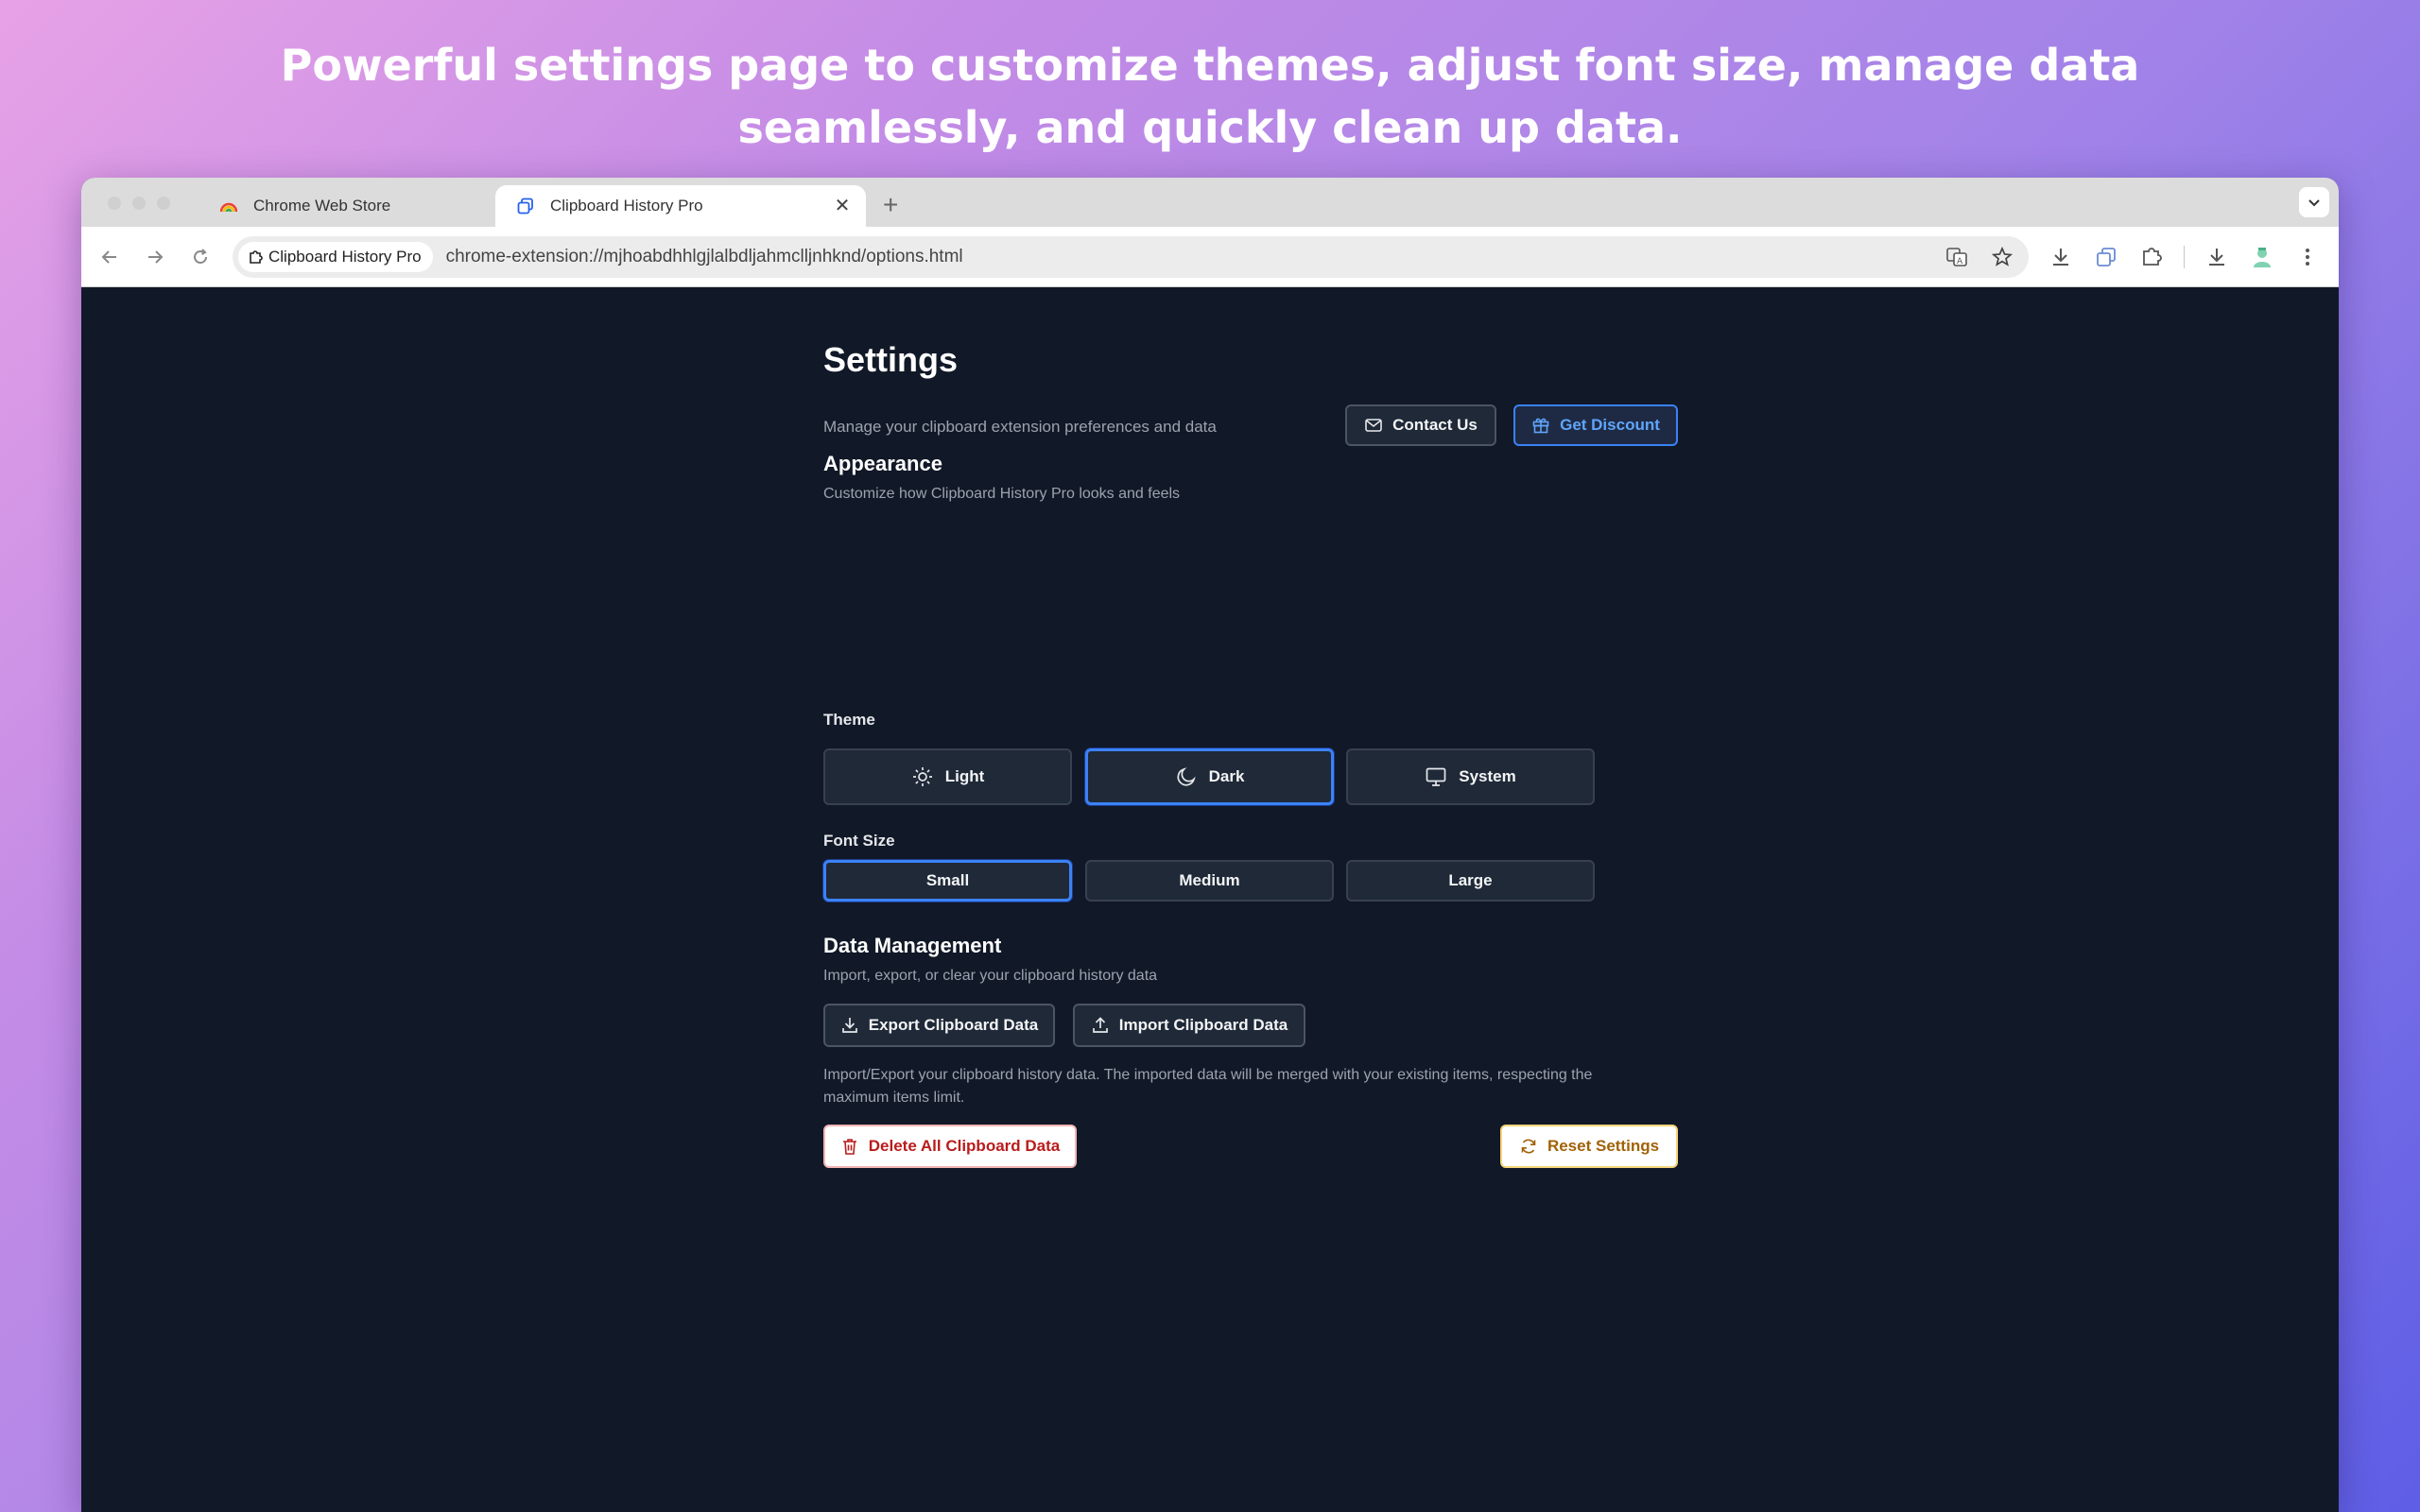 Image resolution: width=2420 pixels, height=1512 pixels. I want to click on close-window-dot, so click(115, 203).